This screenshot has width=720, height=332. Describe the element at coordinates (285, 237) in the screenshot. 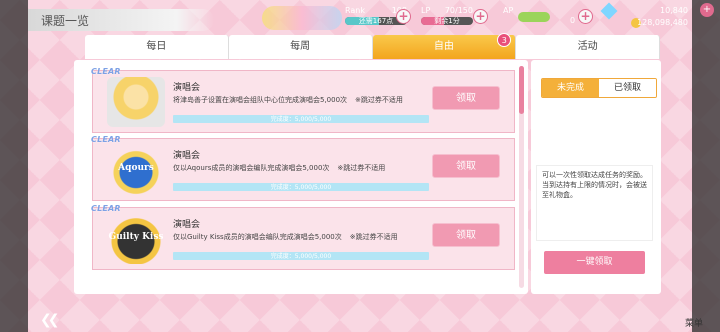

I see `mission-description: 仅以Guilty Kiss成员的演唱会编队完成演唱会5,000次 ※跳过券不适用` at that location.